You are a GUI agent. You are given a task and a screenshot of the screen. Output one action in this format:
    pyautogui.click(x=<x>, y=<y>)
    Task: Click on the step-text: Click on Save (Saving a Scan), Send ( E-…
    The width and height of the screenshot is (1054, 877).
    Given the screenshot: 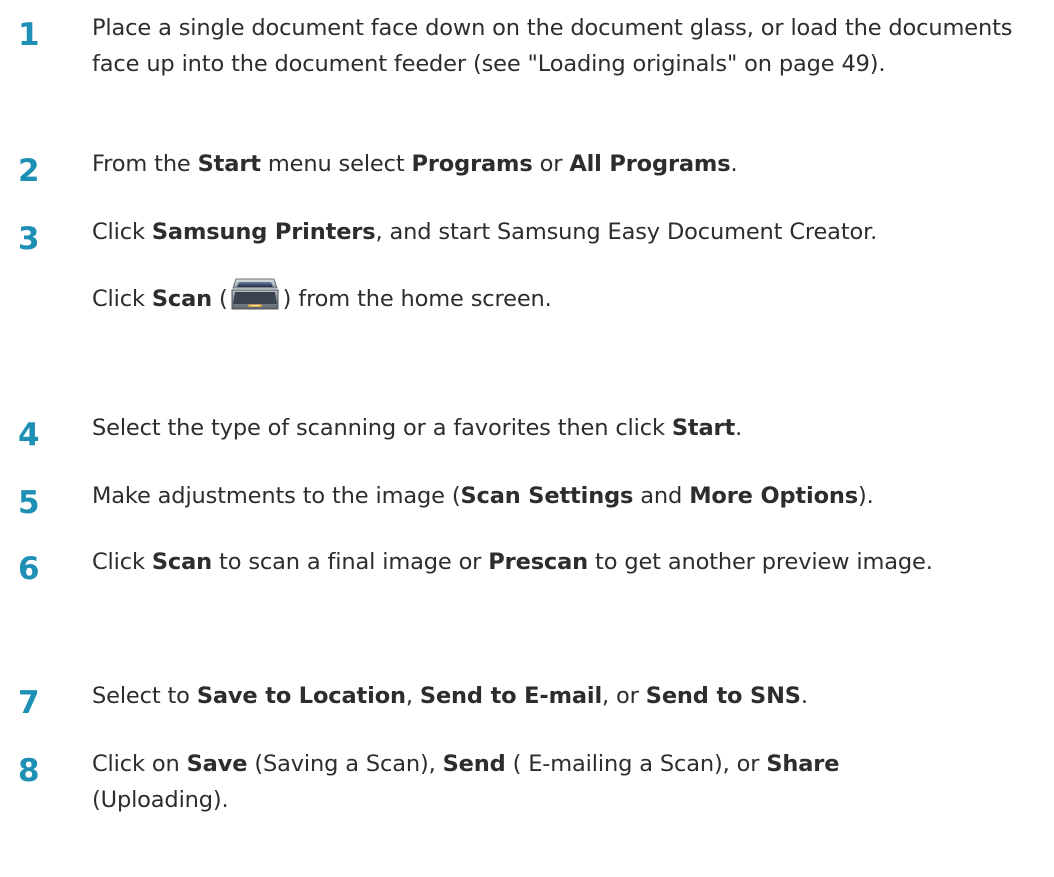 What is the action you would take?
    pyautogui.click(x=532, y=782)
    